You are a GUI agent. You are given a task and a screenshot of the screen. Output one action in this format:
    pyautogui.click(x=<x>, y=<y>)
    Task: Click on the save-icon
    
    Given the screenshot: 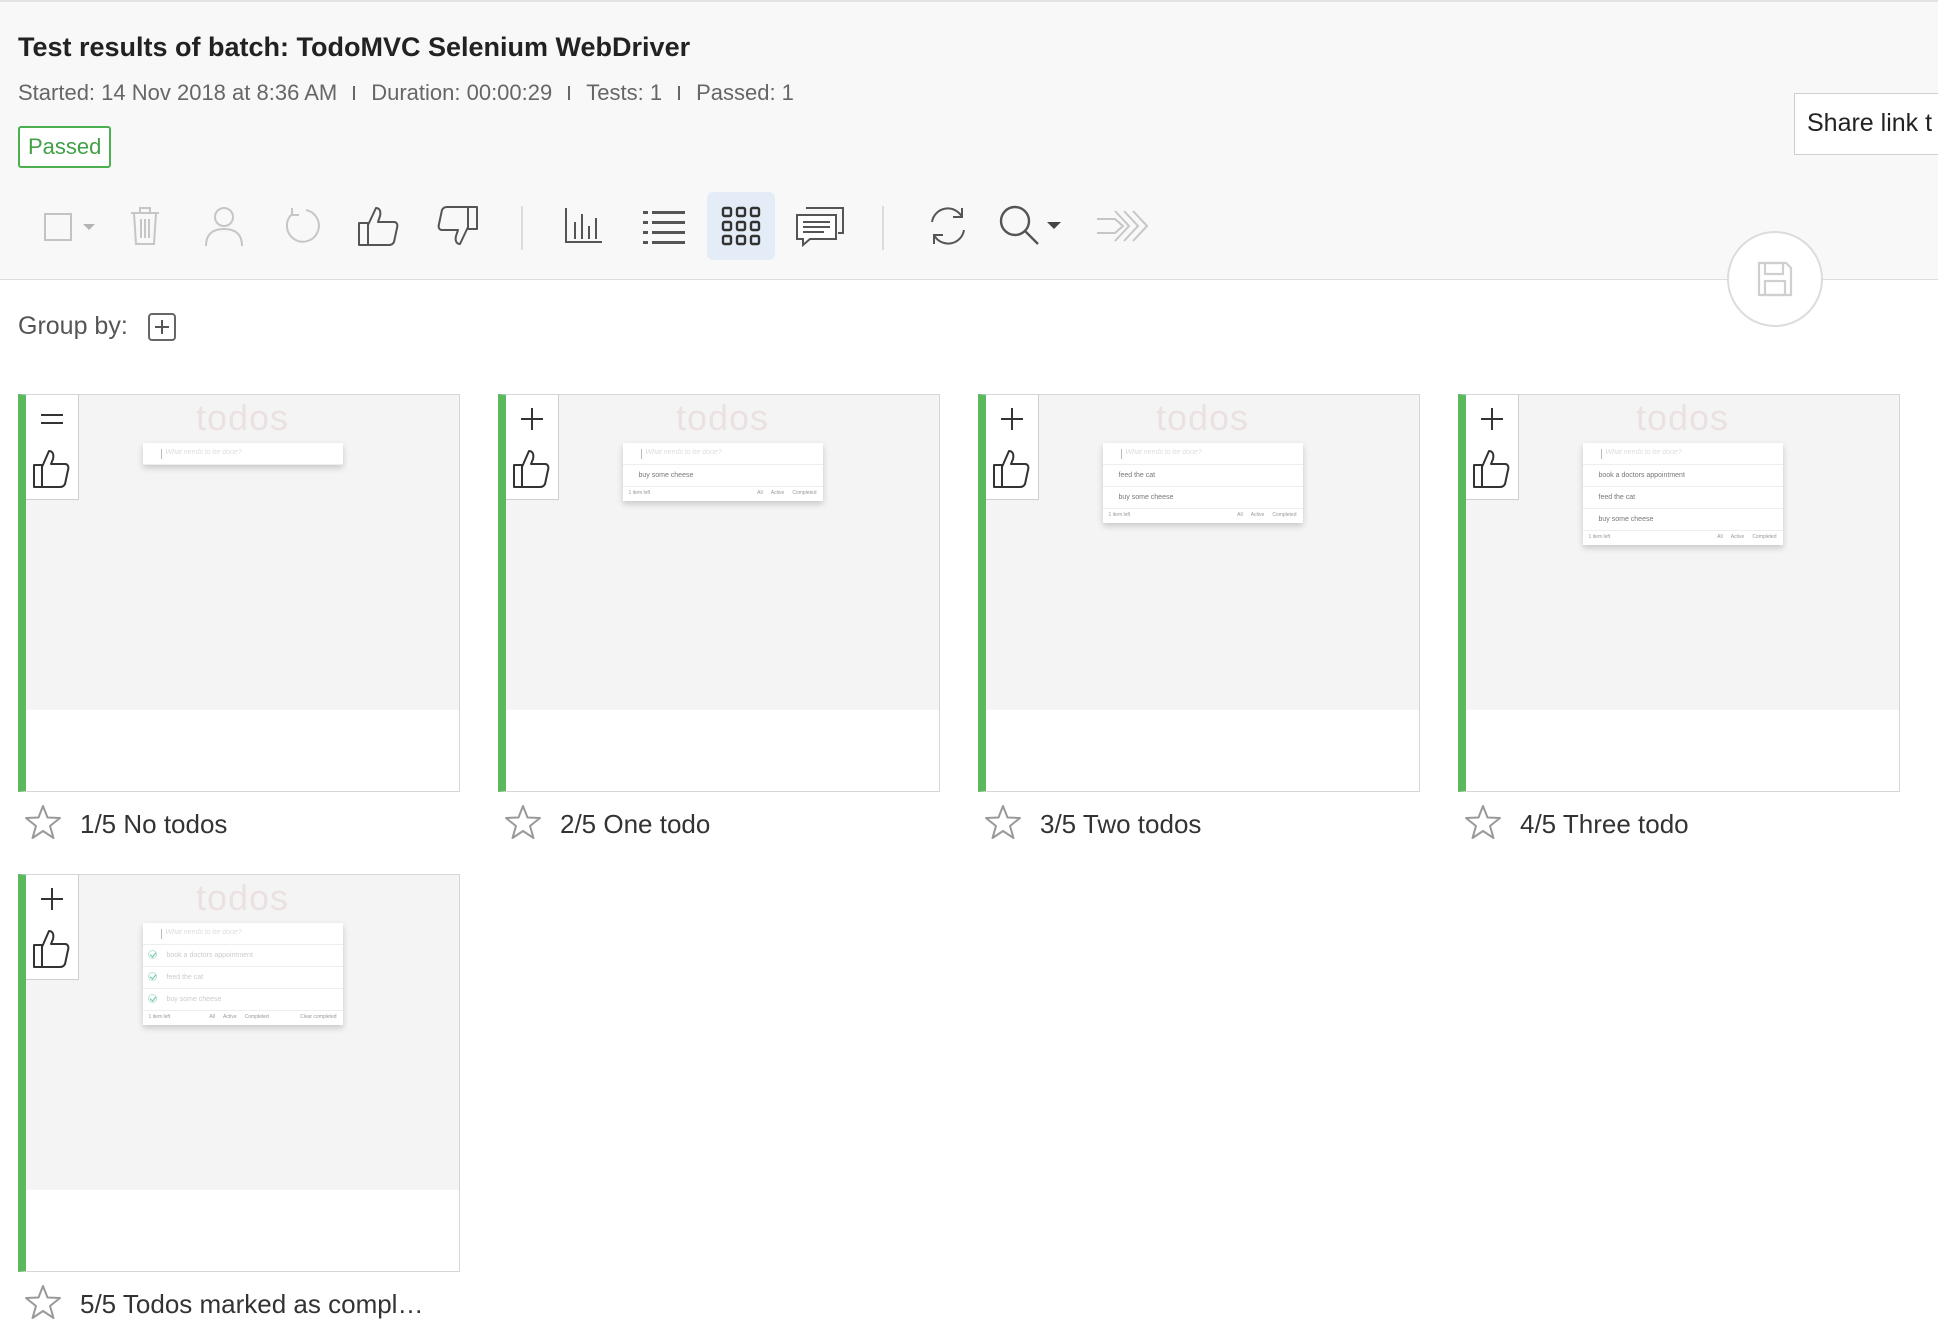 What is the action you would take?
    pyautogui.click(x=1775, y=279)
    